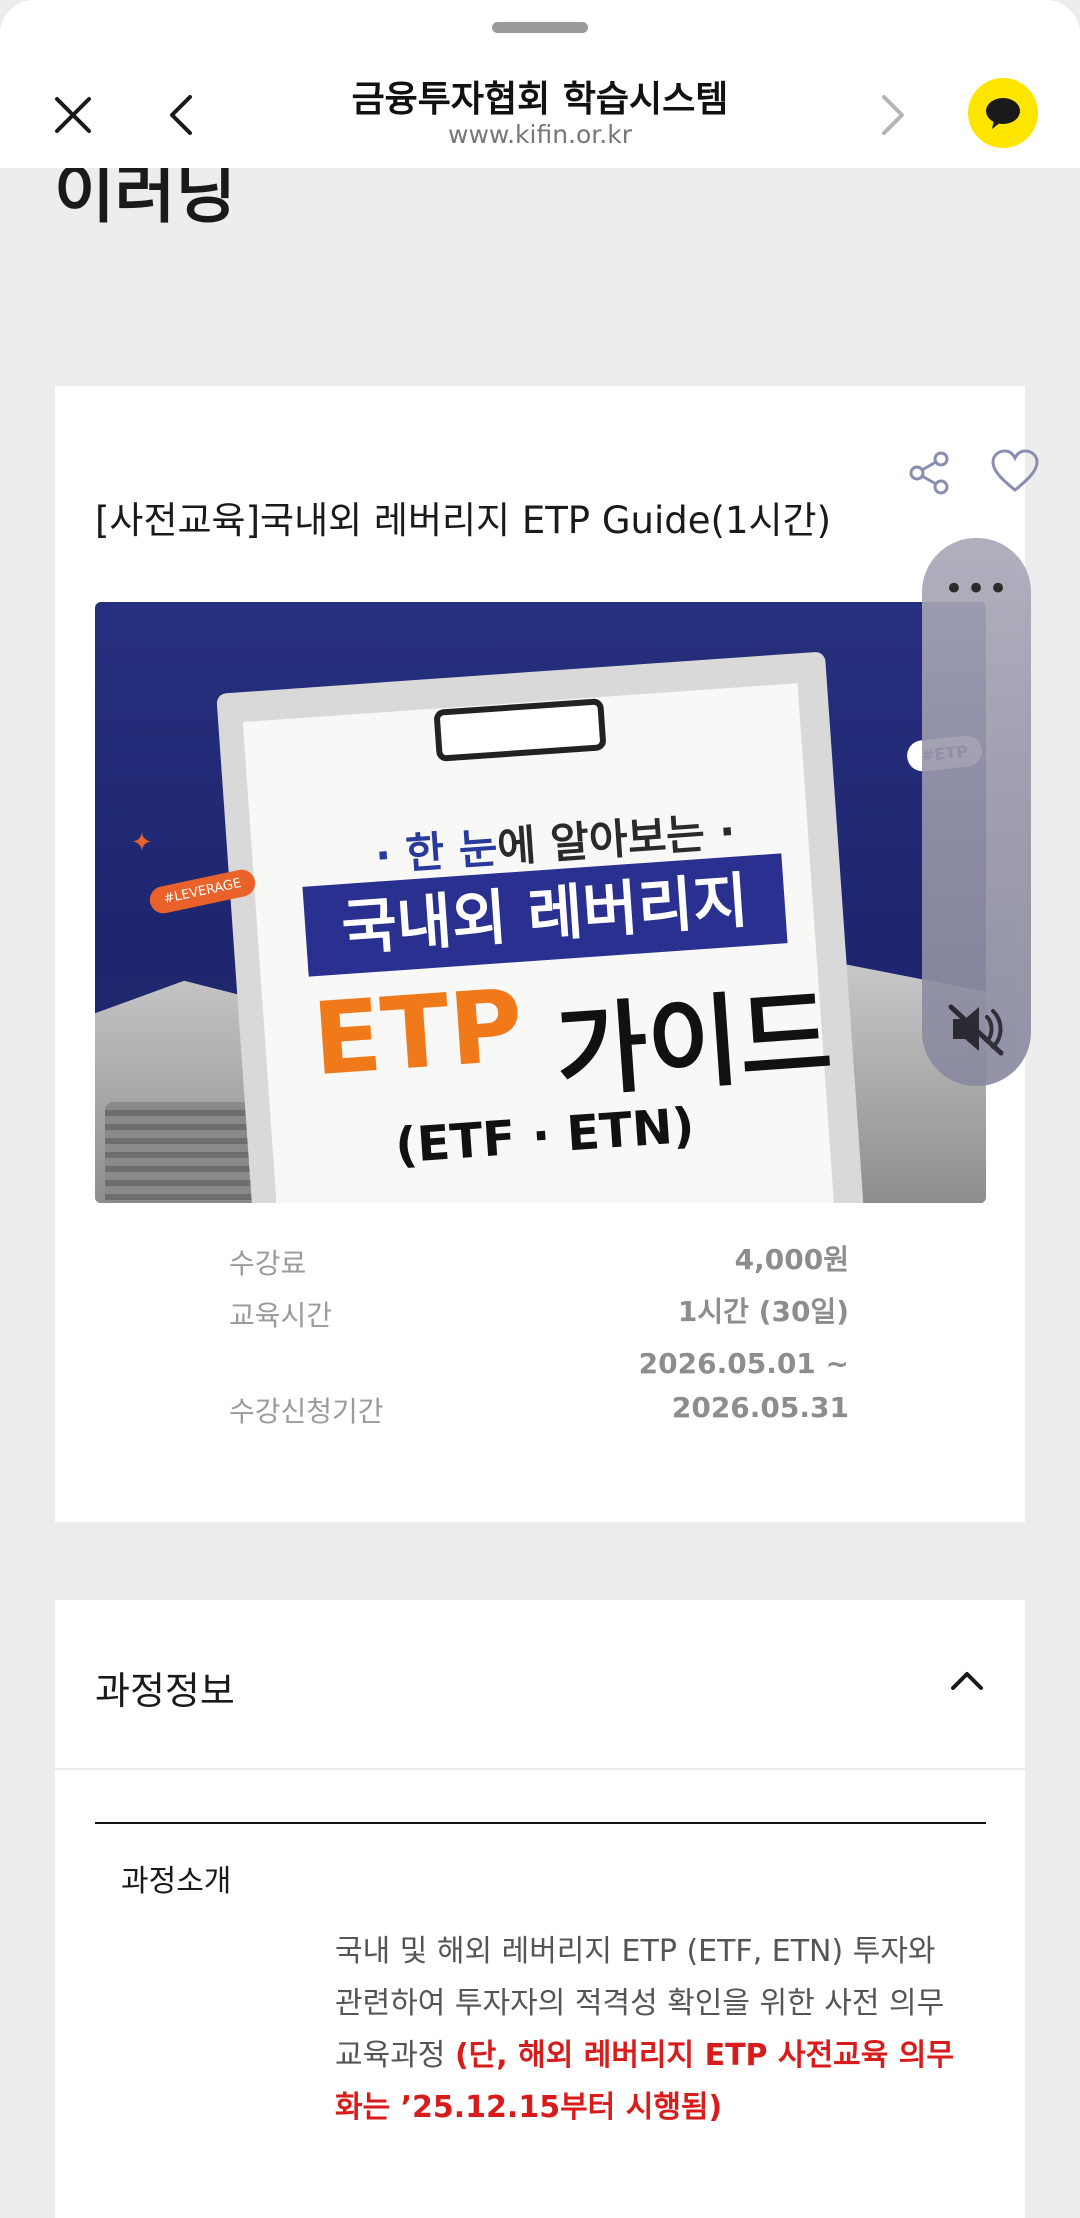 Image resolution: width=1080 pixels, height=2218 pixels. Describe the element at coordinates (791, 1259) in the screenshot. I see `fee-value: 4,000원` at that location.